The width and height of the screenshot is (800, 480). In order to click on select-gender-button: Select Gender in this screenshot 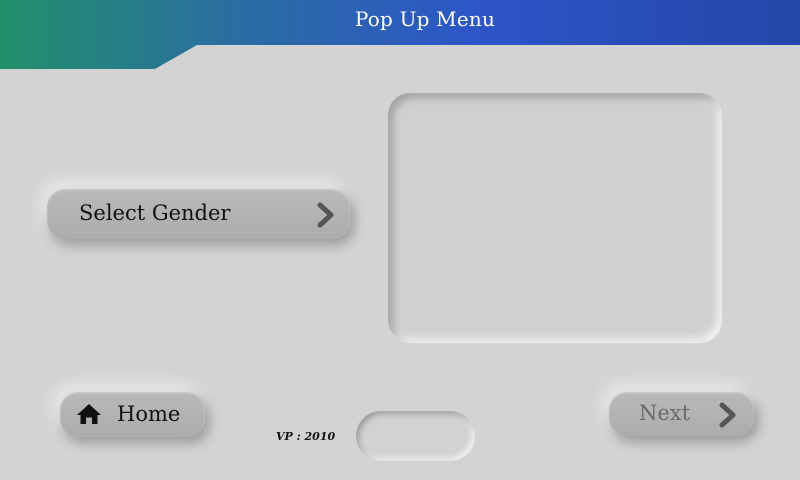, I will do `click(198, 214)`.